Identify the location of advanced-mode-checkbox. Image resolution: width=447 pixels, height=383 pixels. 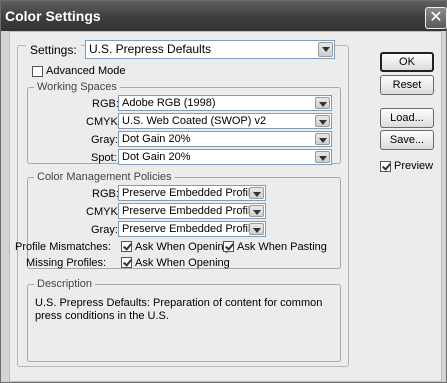
(37, 71).